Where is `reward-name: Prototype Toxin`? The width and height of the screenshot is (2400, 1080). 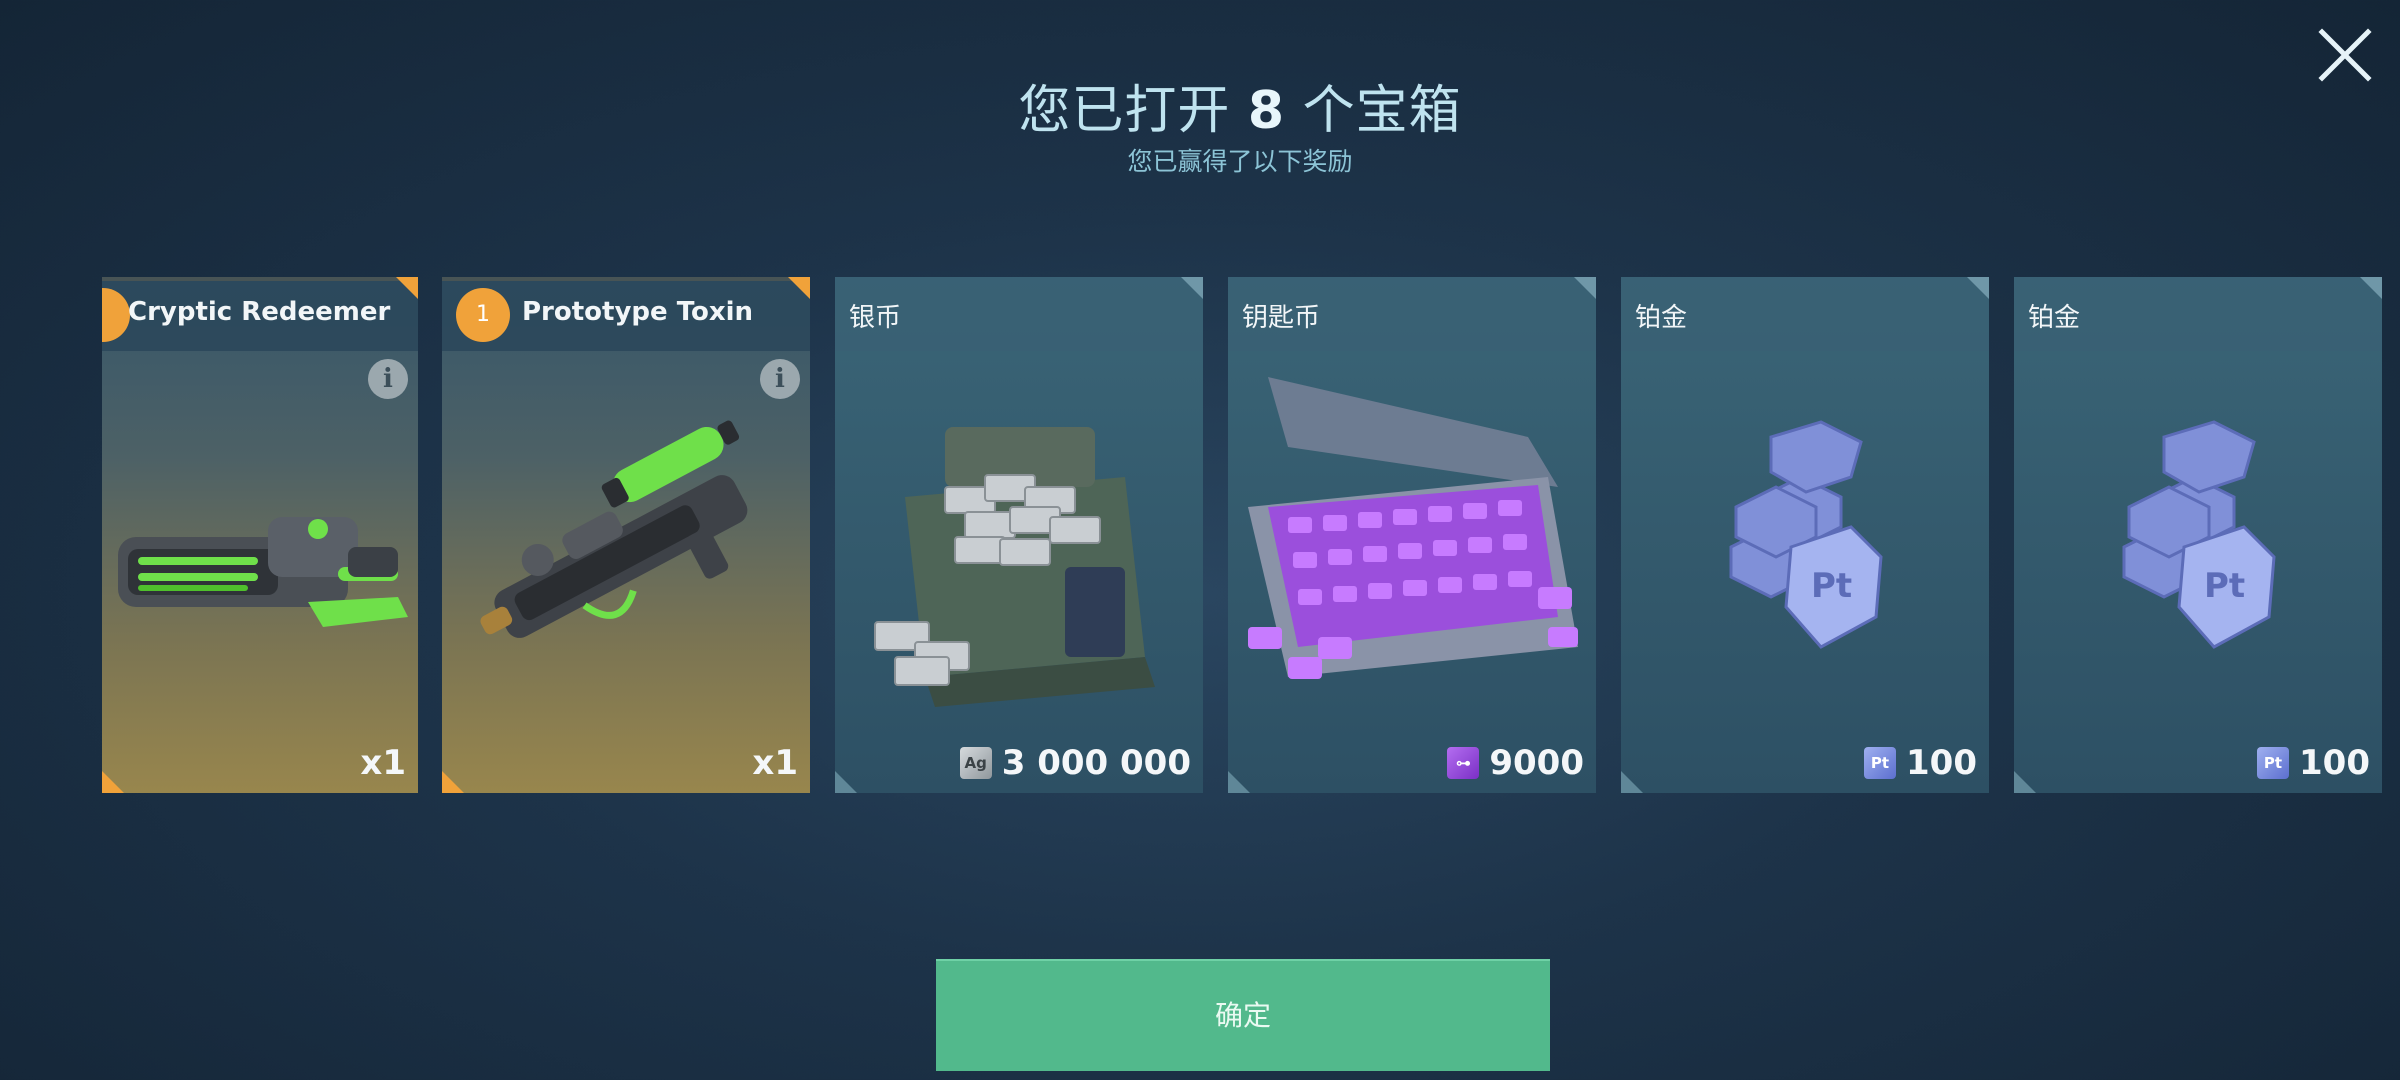 reward-name: Prototype Toxin is located at coordinates (638, 312).